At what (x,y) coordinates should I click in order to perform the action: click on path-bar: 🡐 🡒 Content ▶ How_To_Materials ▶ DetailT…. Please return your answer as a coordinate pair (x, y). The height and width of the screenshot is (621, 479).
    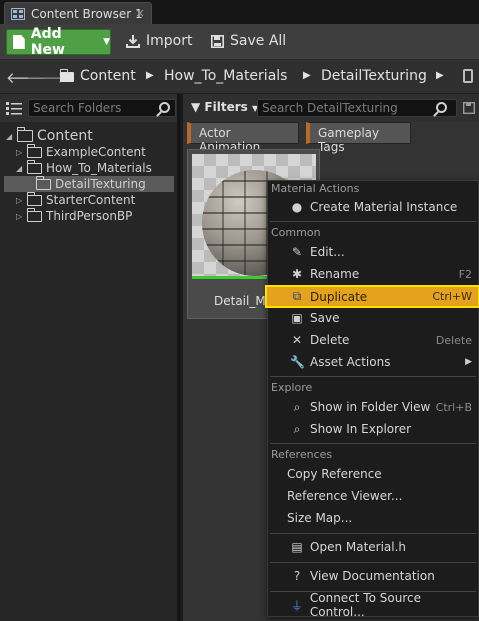
    Looking at the image, I should click on (239, 77).